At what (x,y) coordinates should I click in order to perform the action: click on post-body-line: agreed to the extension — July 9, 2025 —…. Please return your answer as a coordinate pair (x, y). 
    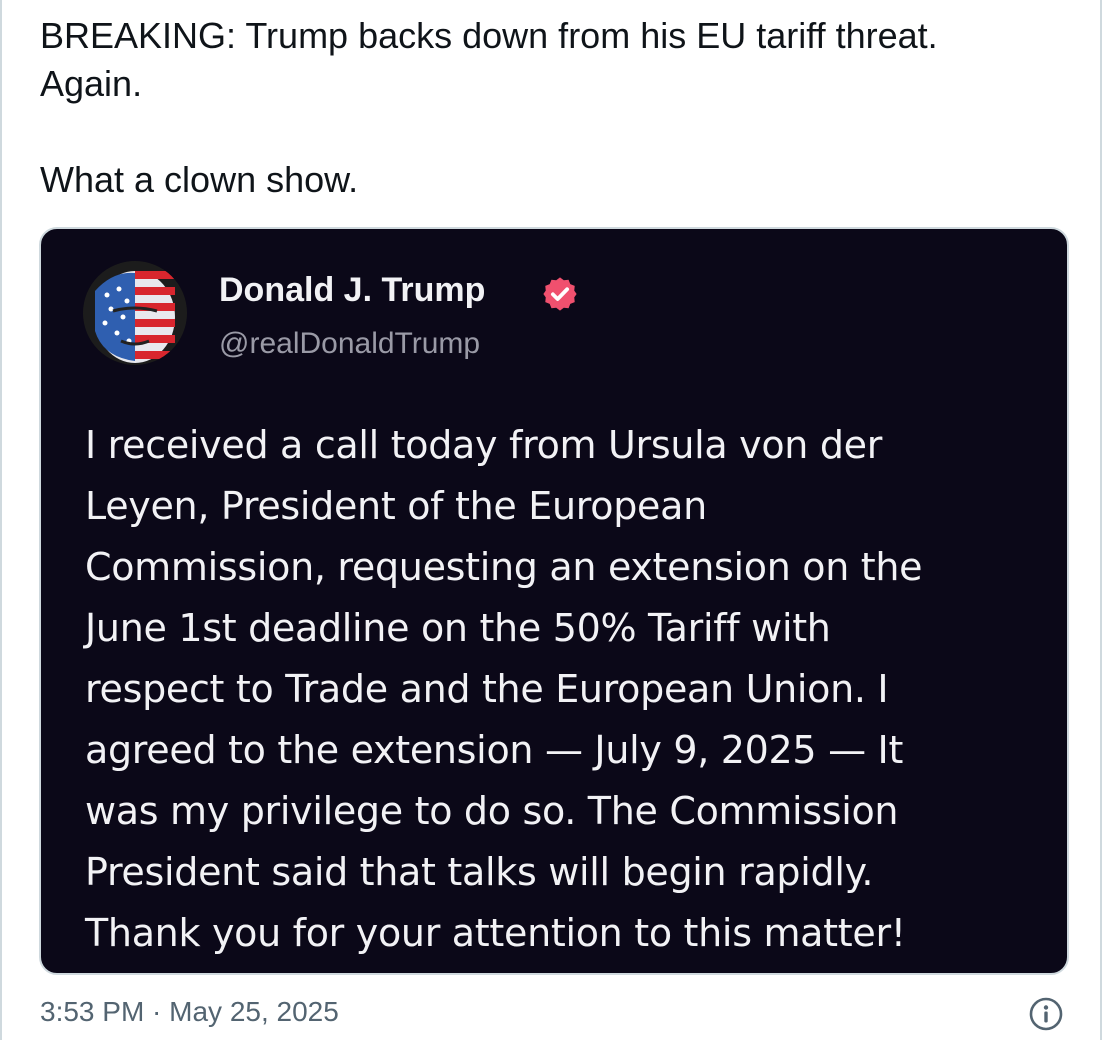
    Looking at the image, I should click on (494, 750).